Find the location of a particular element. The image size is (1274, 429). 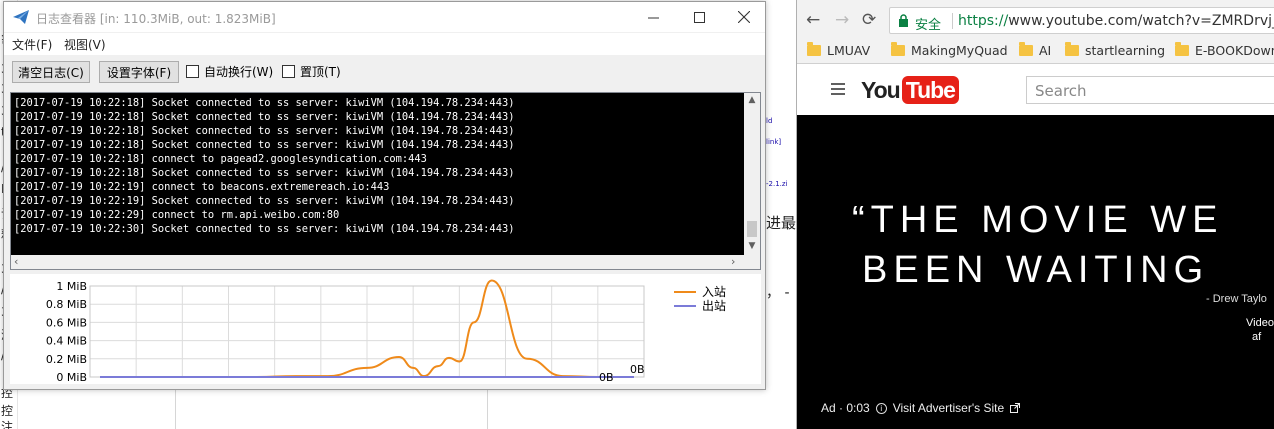

logo-tube: Tube is located at coordinates (930, 90).